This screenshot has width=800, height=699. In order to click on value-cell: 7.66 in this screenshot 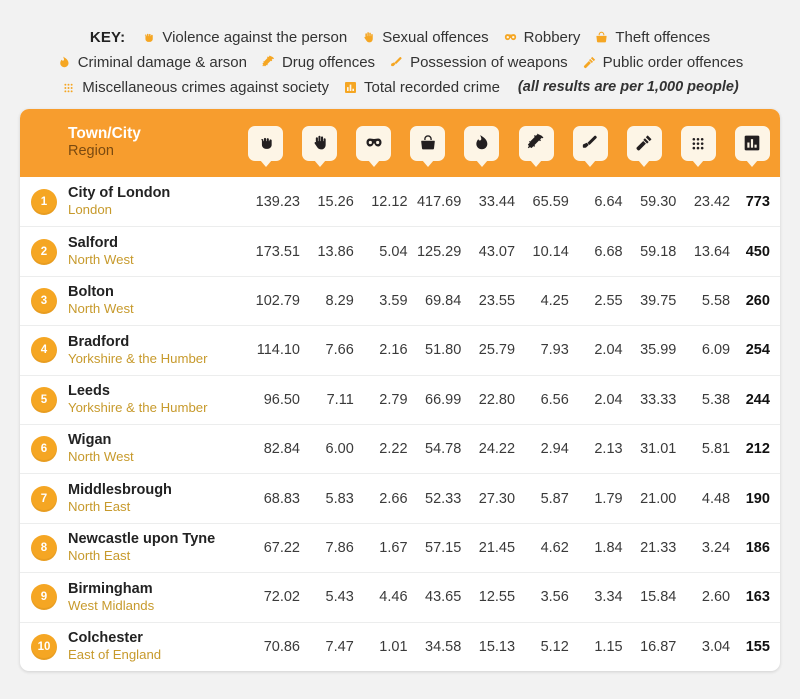, I will do `click(339, 350)`.